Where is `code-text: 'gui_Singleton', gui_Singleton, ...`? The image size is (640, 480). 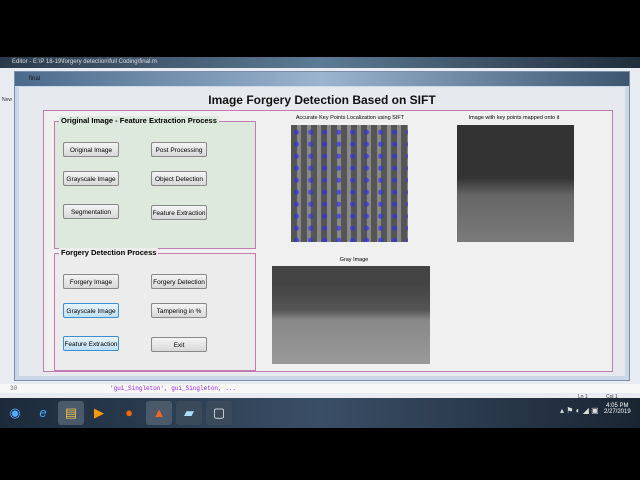
code-text: 'gui_Singleton', gui_Singleton, ... is located at coordinates (173, 388).